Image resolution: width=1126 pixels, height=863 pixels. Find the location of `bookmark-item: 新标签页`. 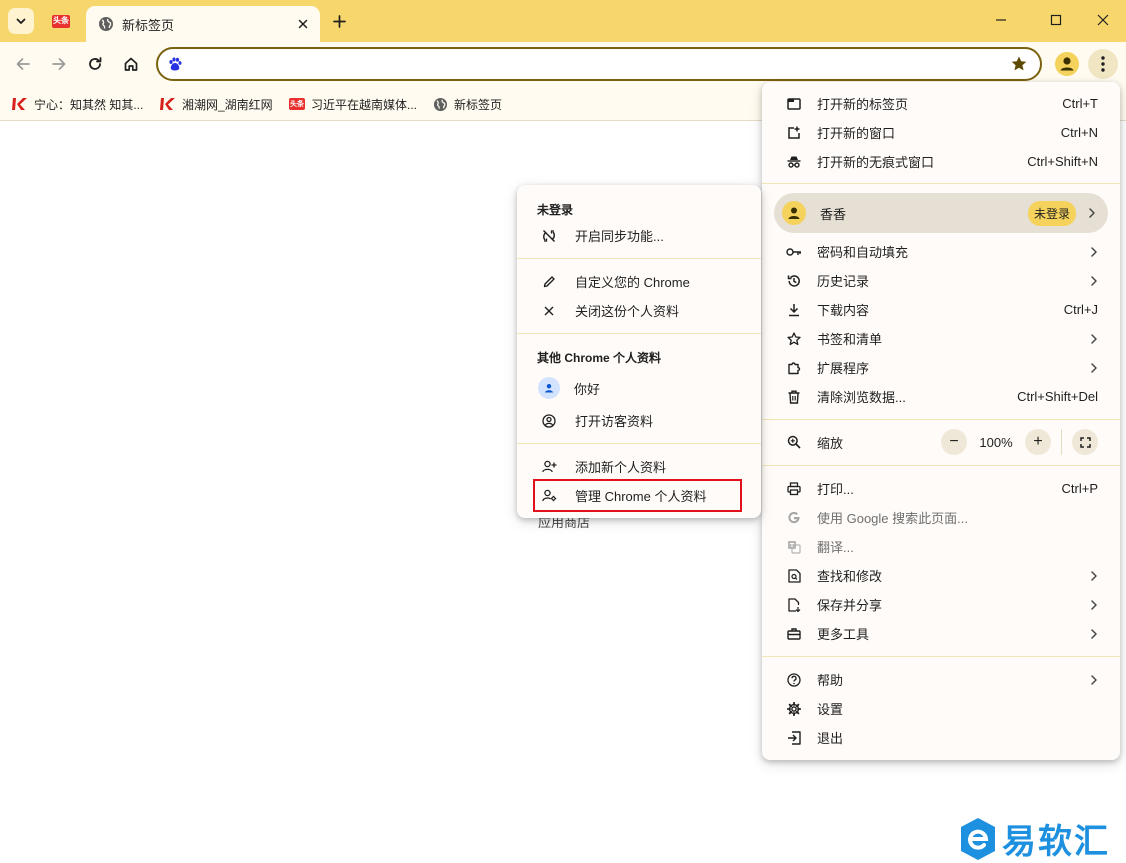

bookmark-item: 新标签页 is located at coordinates (467, 104).